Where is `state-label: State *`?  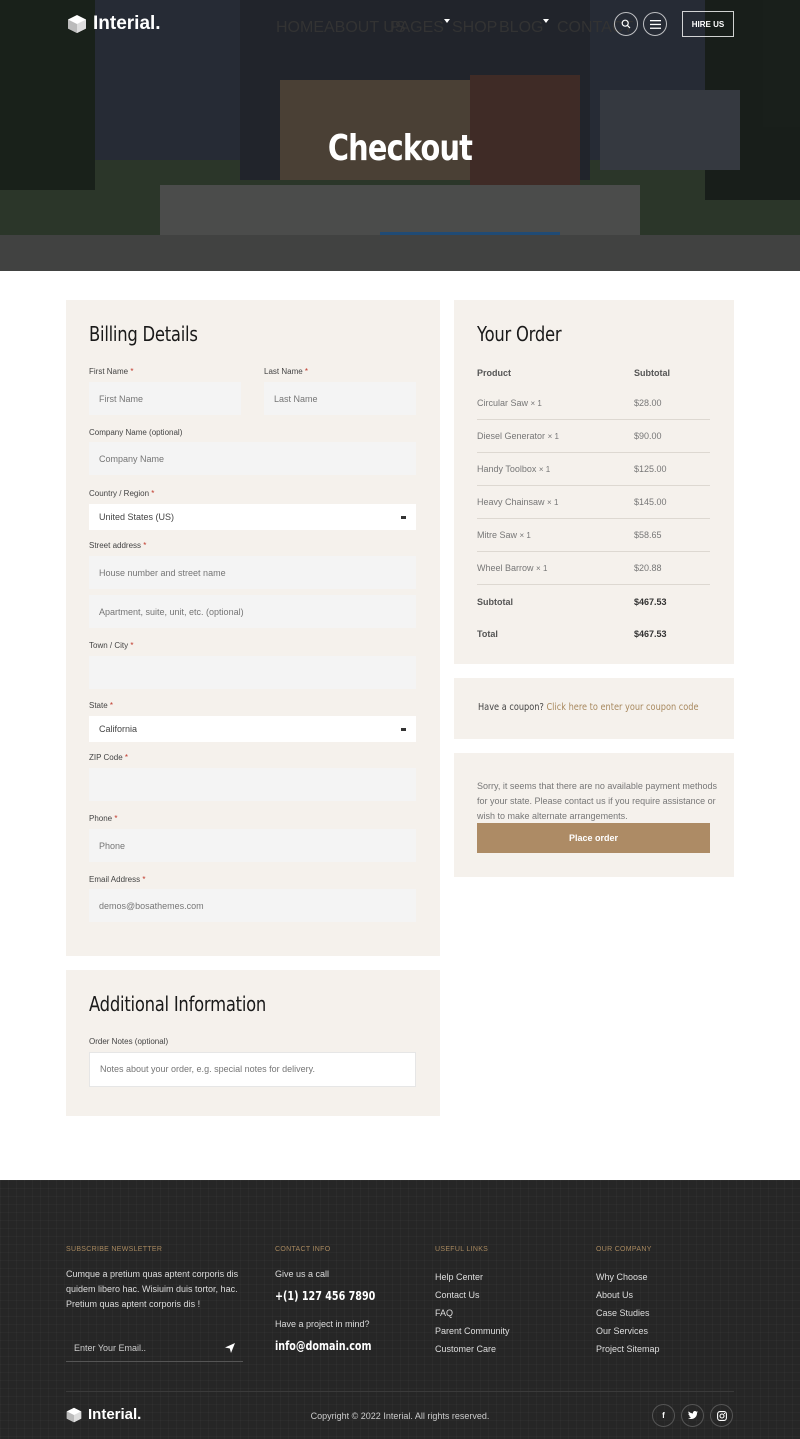
state-label: State * is located at coordinates (101, 705).